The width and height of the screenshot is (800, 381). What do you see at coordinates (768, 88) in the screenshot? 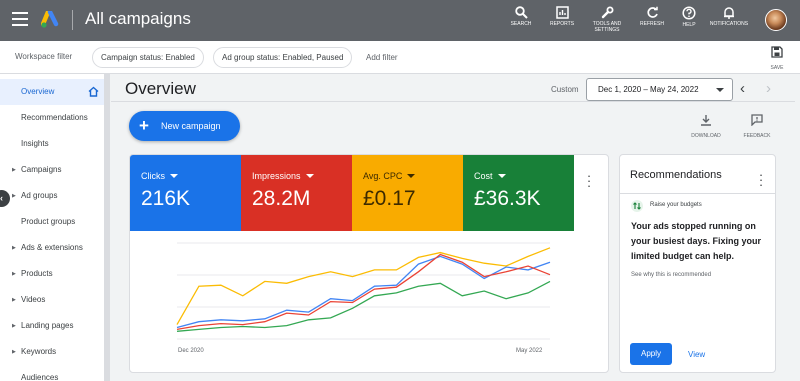
I see `next-period-button: ›` at bounding box center [768, 88].